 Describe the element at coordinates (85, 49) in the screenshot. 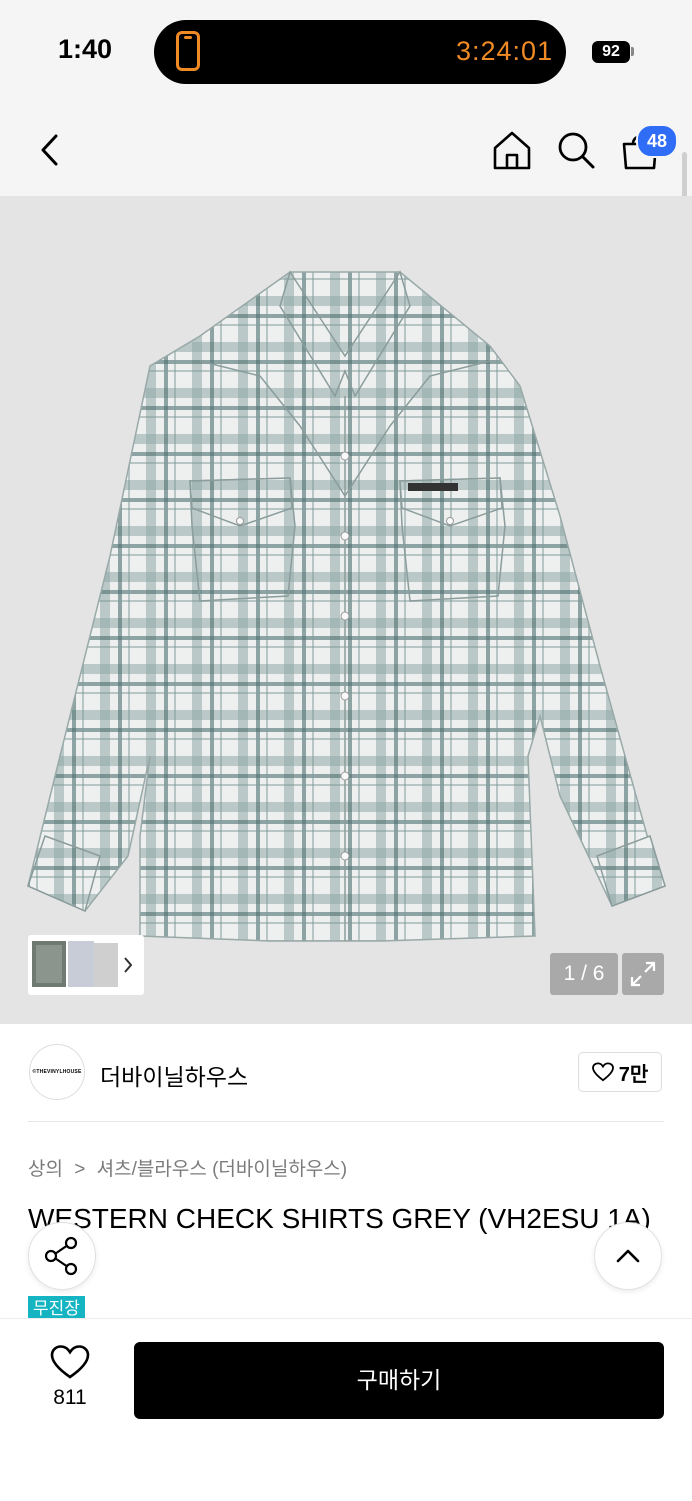

I see `status-time: 1:40` at that location.